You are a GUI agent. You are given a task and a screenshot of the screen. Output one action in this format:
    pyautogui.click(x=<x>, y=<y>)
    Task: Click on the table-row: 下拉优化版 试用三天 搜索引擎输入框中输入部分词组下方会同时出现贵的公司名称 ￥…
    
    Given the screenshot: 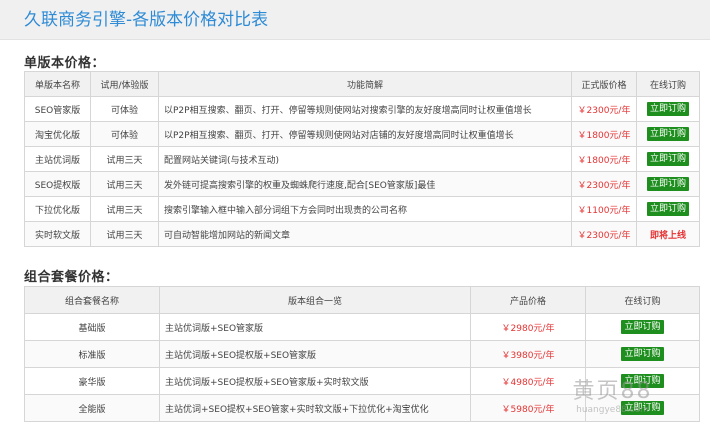 What is the action you would take?
    pyautogui.click(x=362, y=209)
    